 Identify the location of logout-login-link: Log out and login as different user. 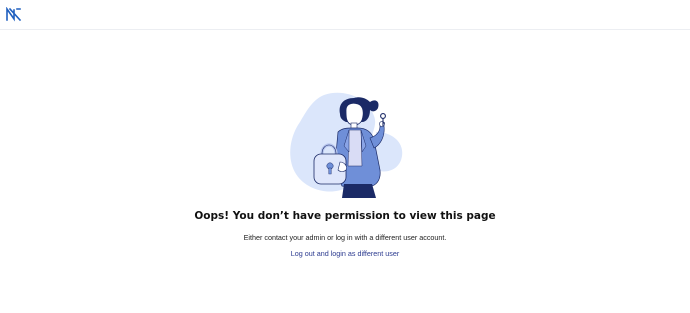
(345, 253).